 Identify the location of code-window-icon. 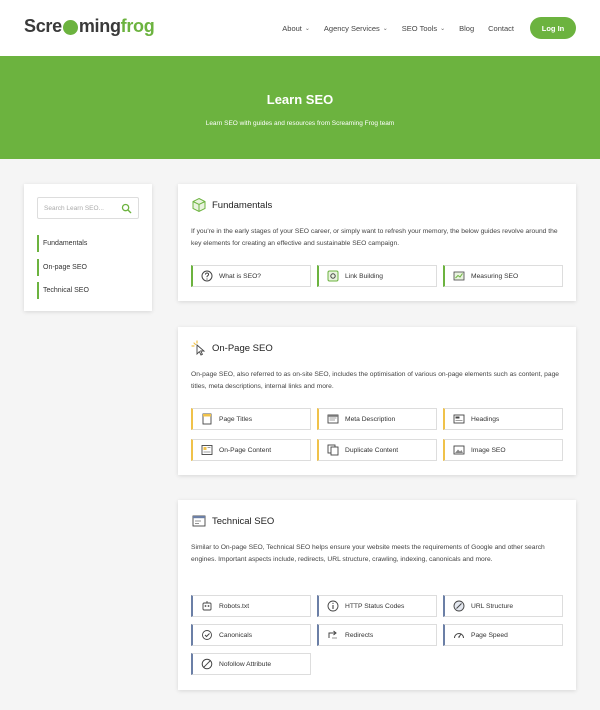
(199, 521).